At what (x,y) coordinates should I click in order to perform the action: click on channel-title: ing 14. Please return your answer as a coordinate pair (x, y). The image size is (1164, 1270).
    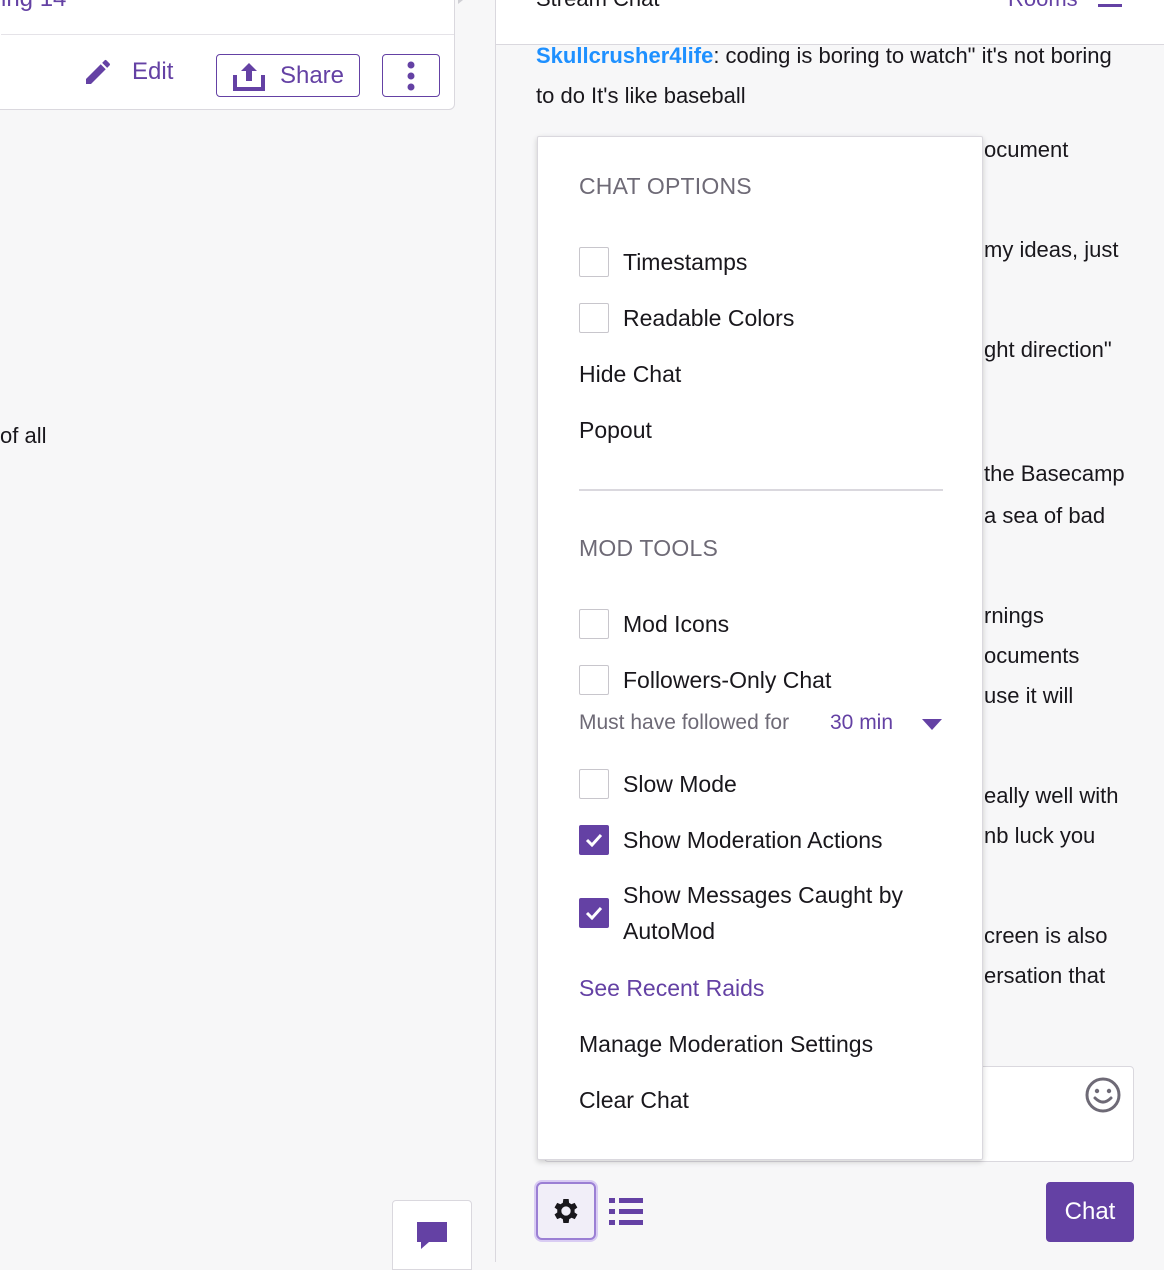
    Looking at the image, I should click on (33, 6).